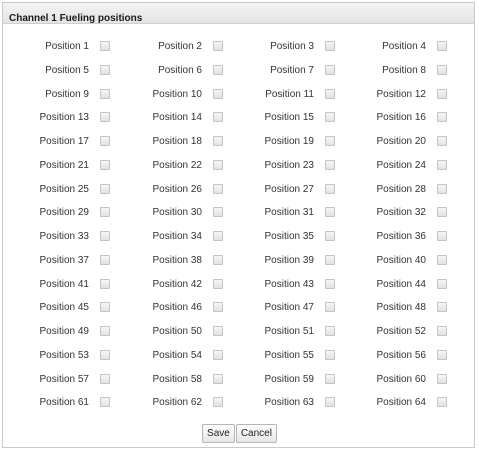  Describe the element at coordinates (177, 403) in the screenshot. I see `position-label: Position 62` at that location.